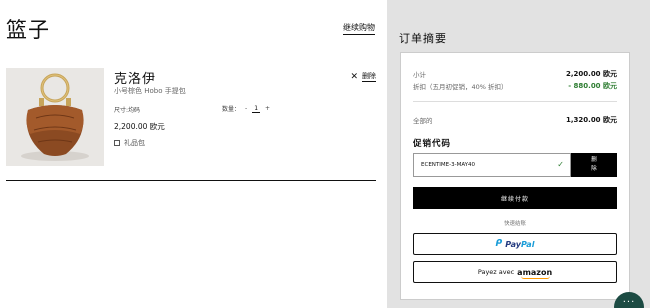  Describe the element at coordinates (134, 143) in the screenshot. I see `gift-wrap-label: 礼品包` at that location.